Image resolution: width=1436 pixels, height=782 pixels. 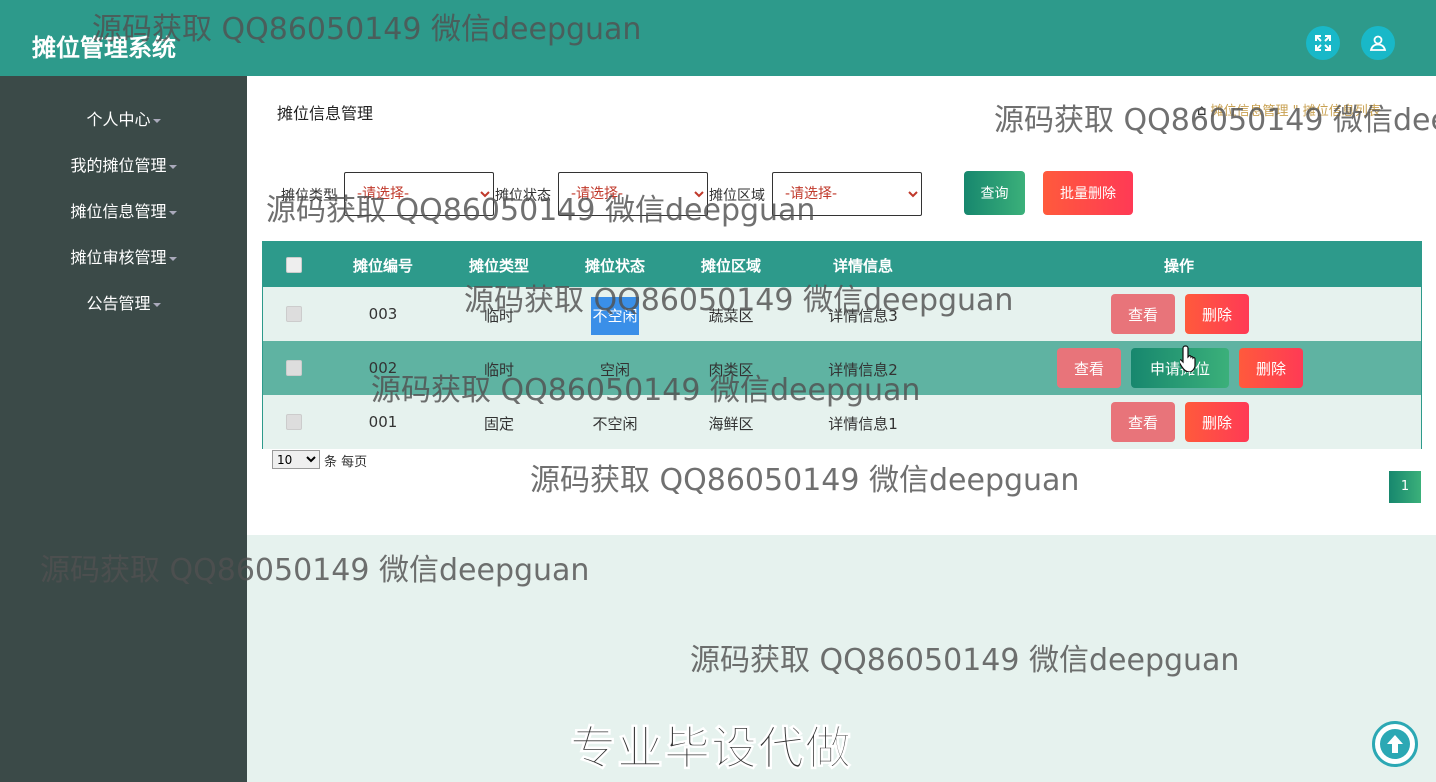 What do you see at coordinates (294, 265) in the screenshot?
I see `select-all-checkbox` at bounding box center [294, 265].